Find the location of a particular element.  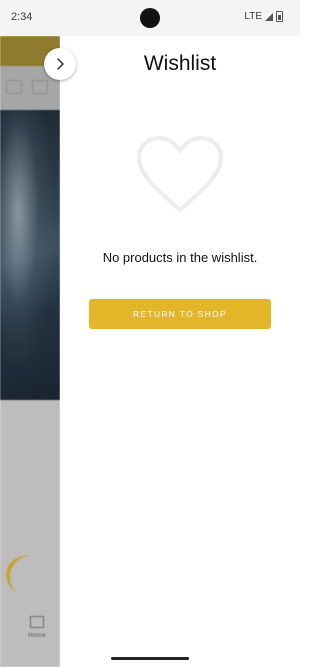

status-icons: LTE is located at coordinates (263, 16).